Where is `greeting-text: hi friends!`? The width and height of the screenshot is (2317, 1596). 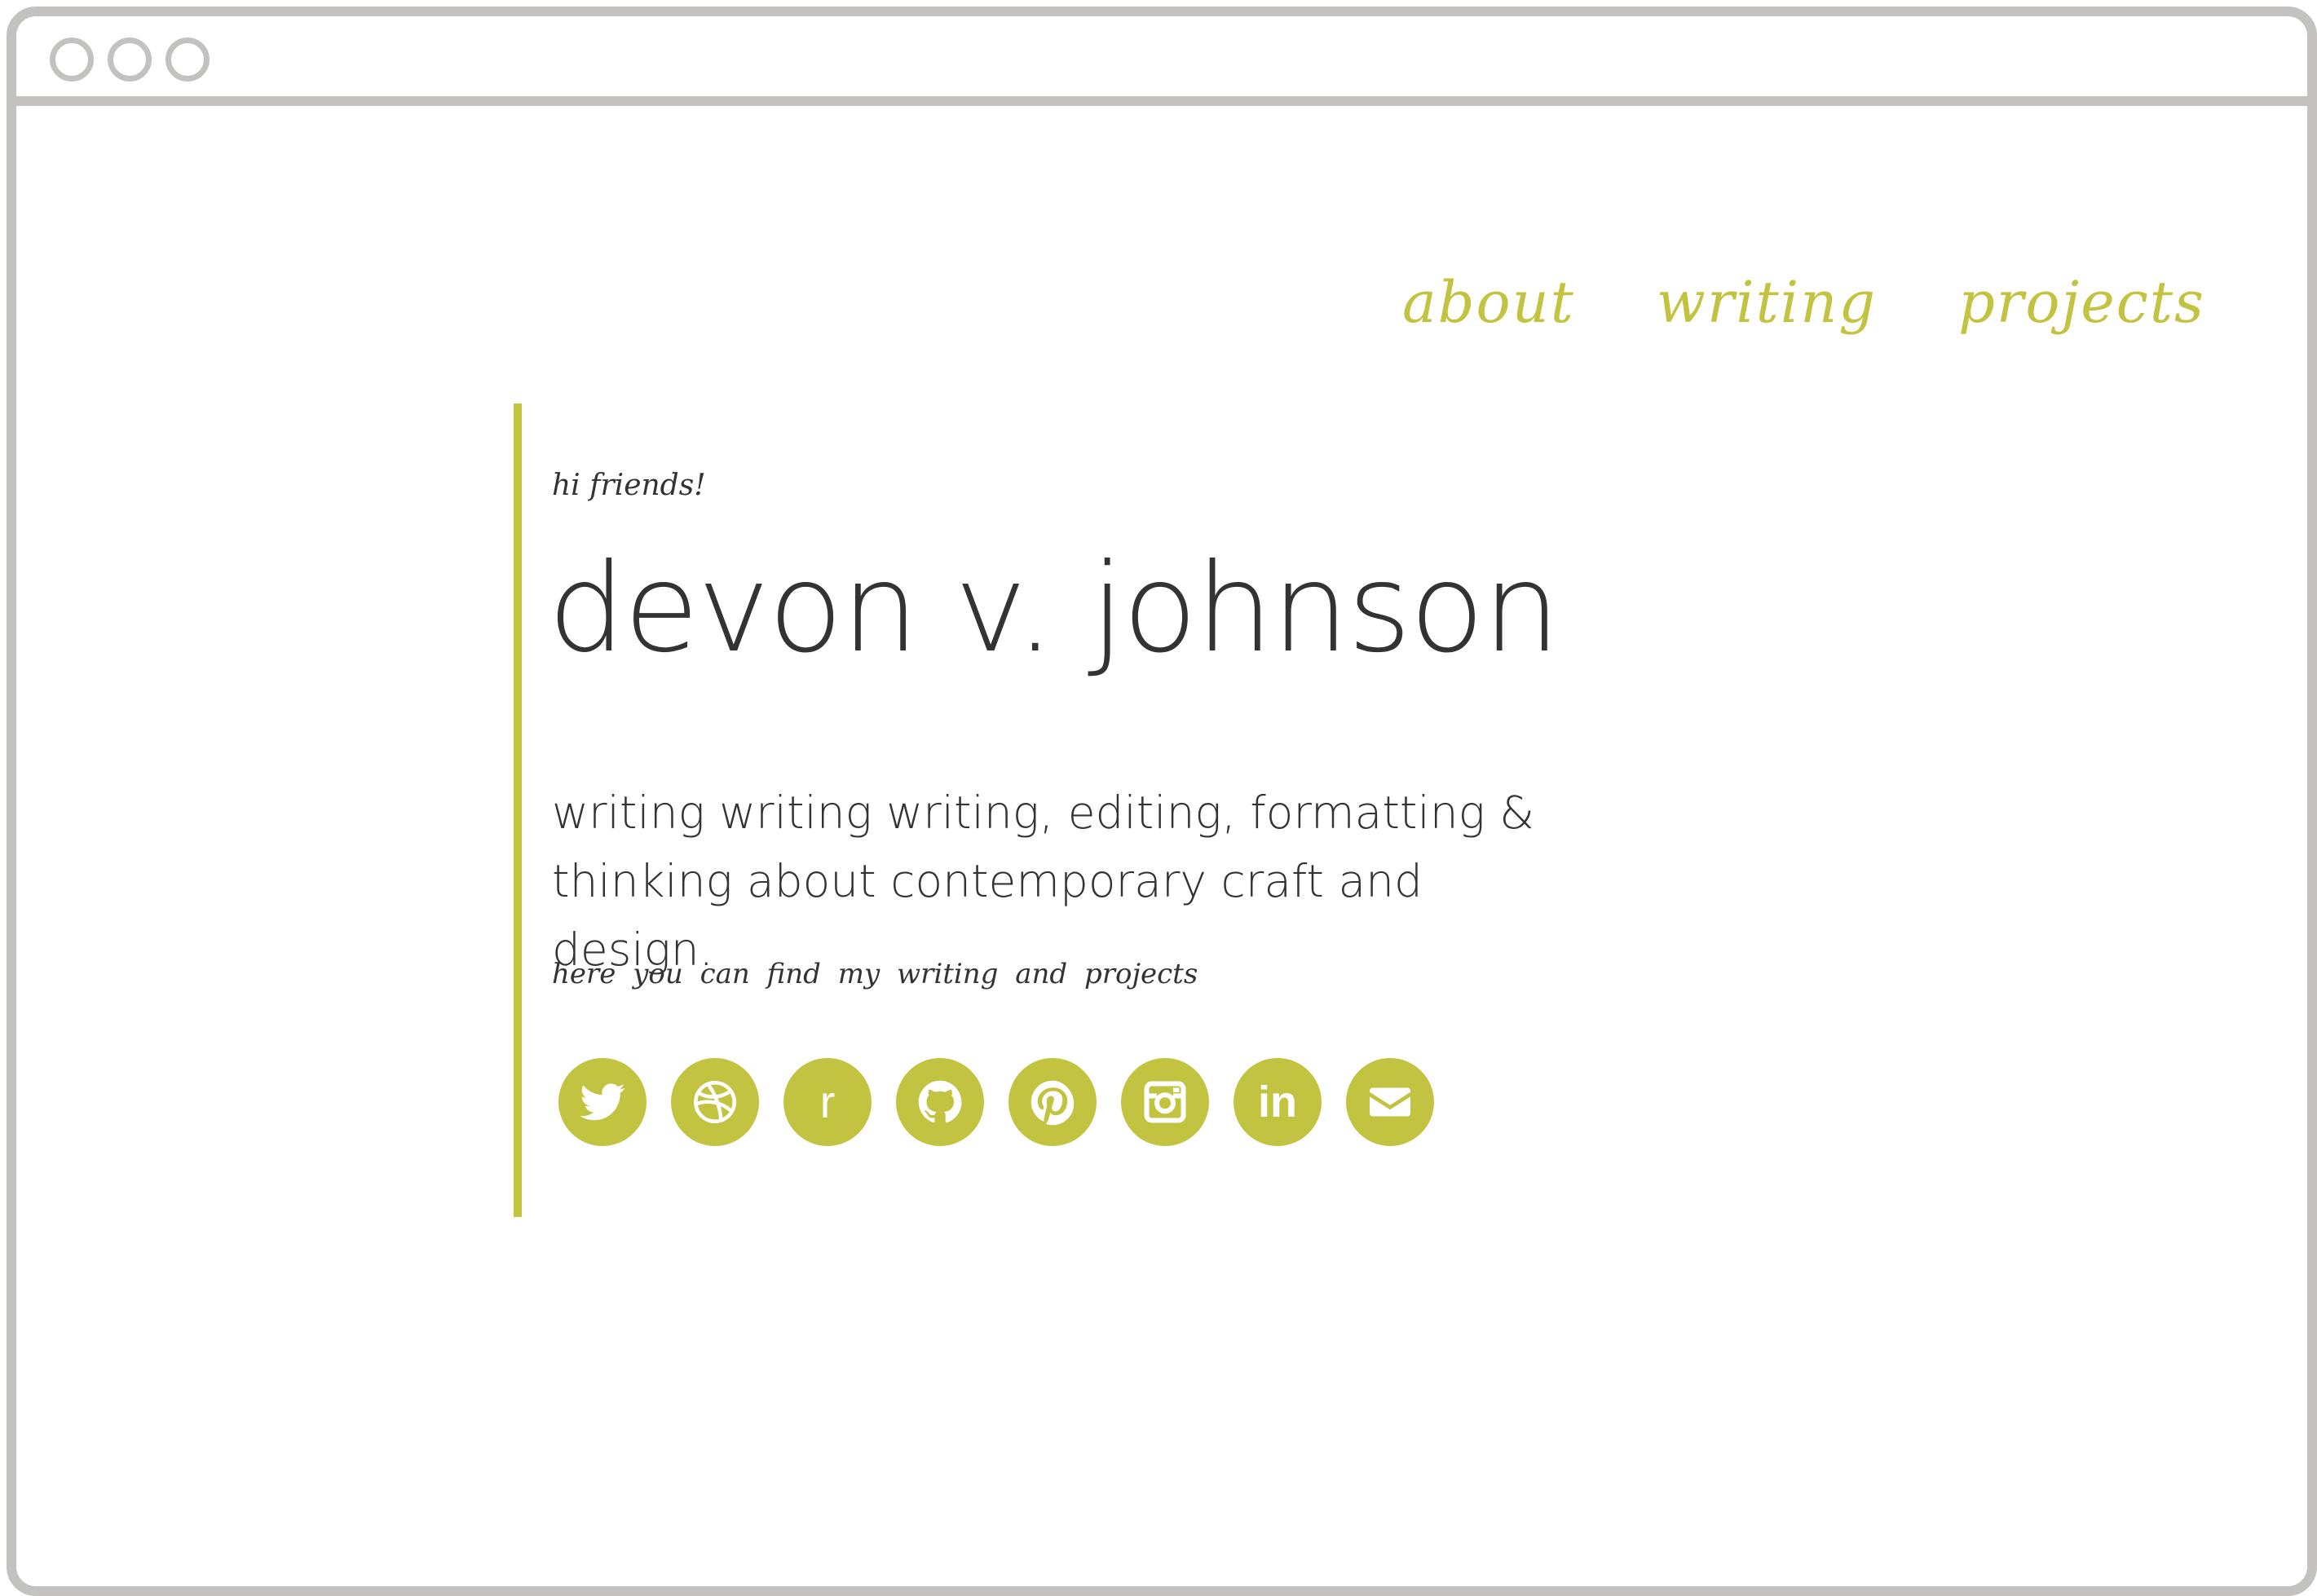 greeting-text: hi friends! is located at coordinates (629, 486).